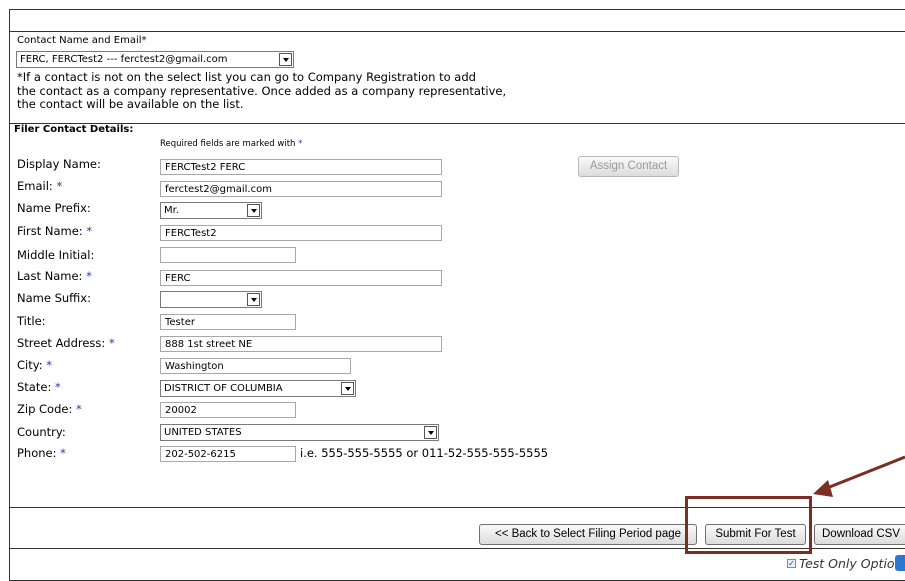 The image size is (905, 581). I want to click on street-address-input: 888 1st street NE, so click(301, 344).